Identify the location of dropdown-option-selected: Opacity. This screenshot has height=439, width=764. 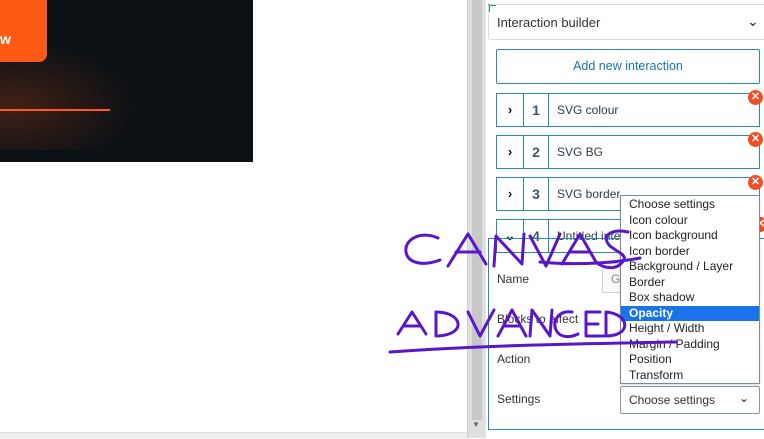
(690, 313).